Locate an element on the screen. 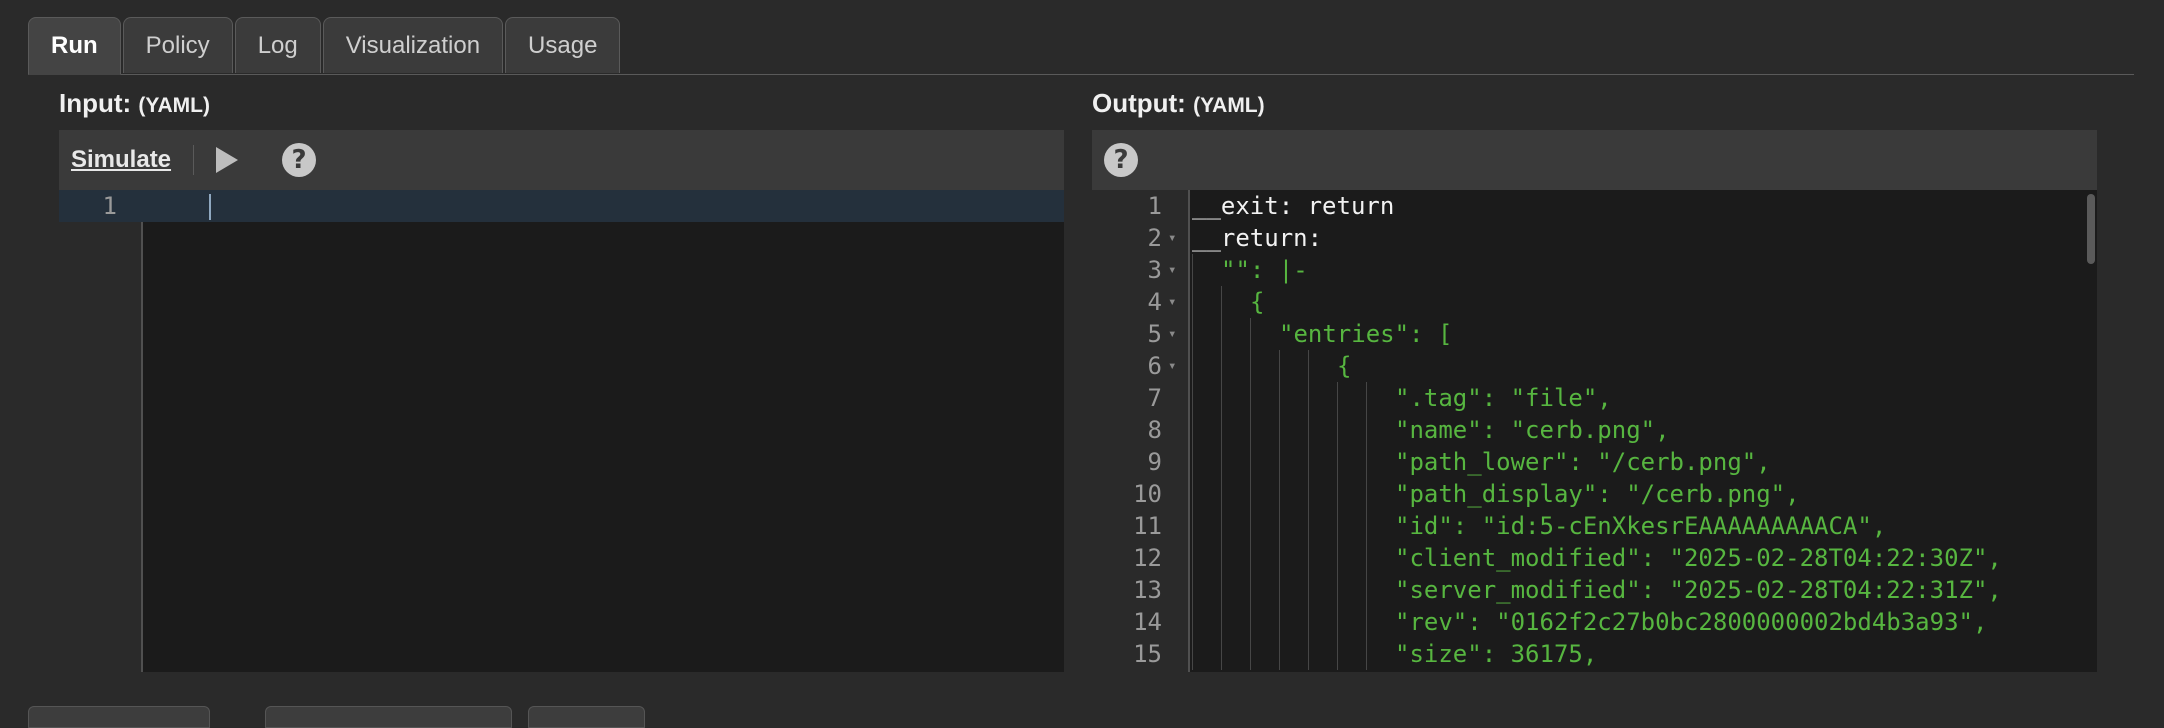  code-token: { is located at coordinates (1344, 366).